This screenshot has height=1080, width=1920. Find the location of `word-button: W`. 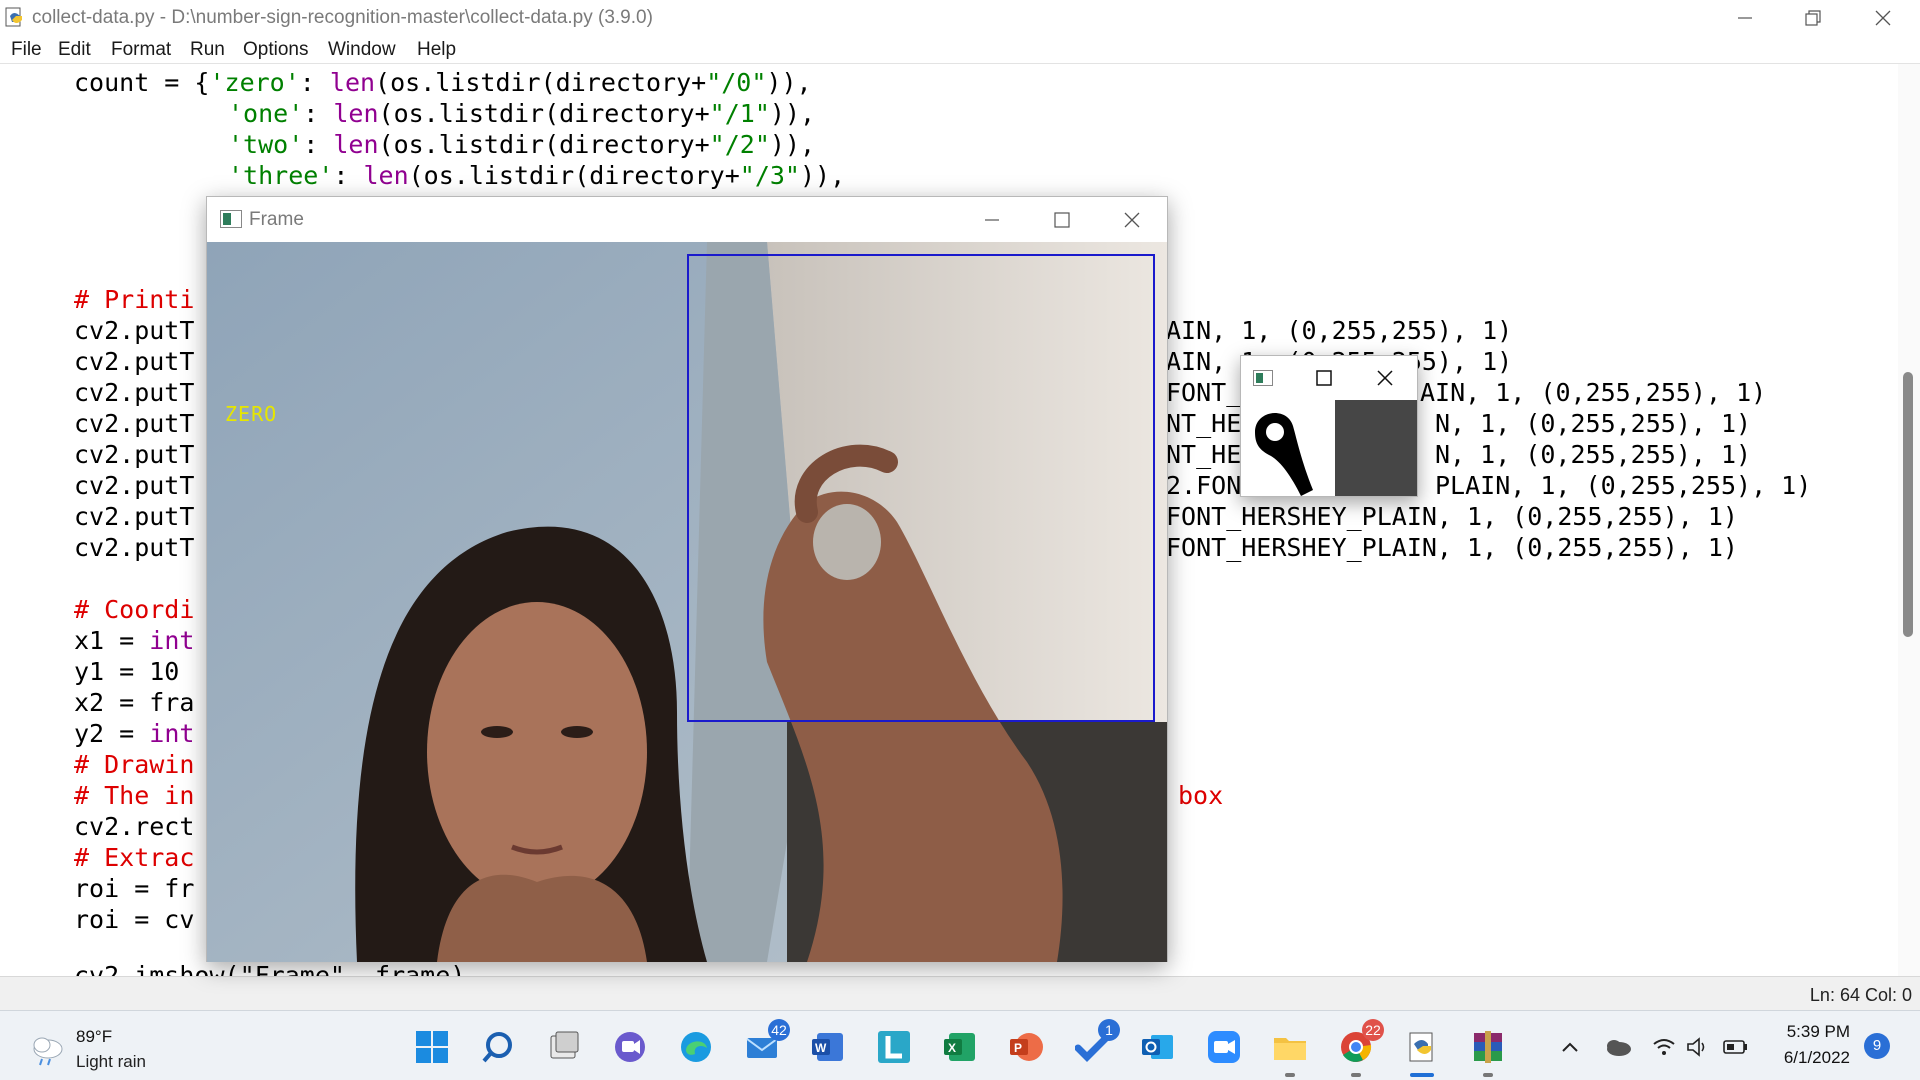

word-button: W is located at coordinates (828, 1047).